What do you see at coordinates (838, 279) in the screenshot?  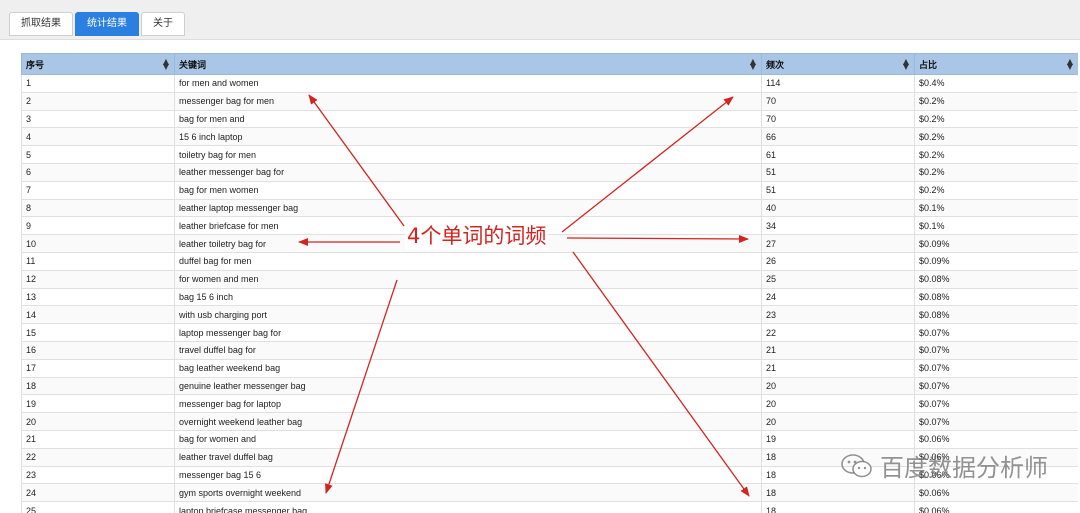 I see `cell-frequency: 25` at bounding box center [838, 279].